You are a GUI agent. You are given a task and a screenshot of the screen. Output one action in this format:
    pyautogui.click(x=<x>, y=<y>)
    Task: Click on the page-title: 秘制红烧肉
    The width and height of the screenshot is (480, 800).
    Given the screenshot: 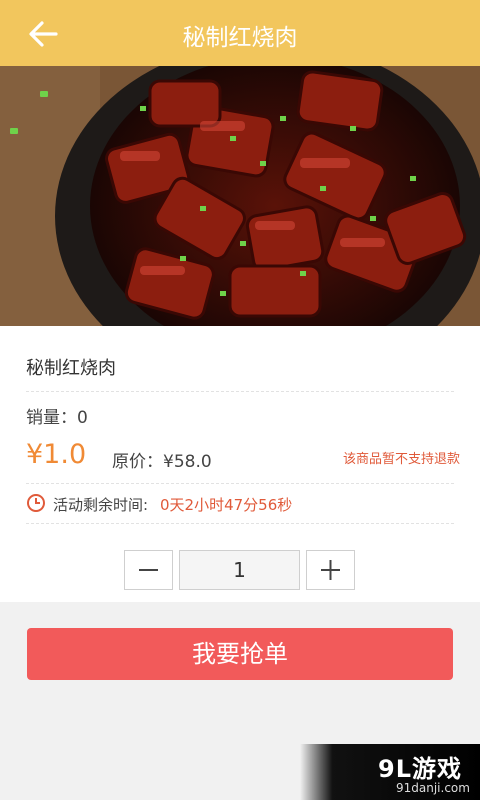 What is the action you would take?
    pyautogui.click(x=240, y=38)
    